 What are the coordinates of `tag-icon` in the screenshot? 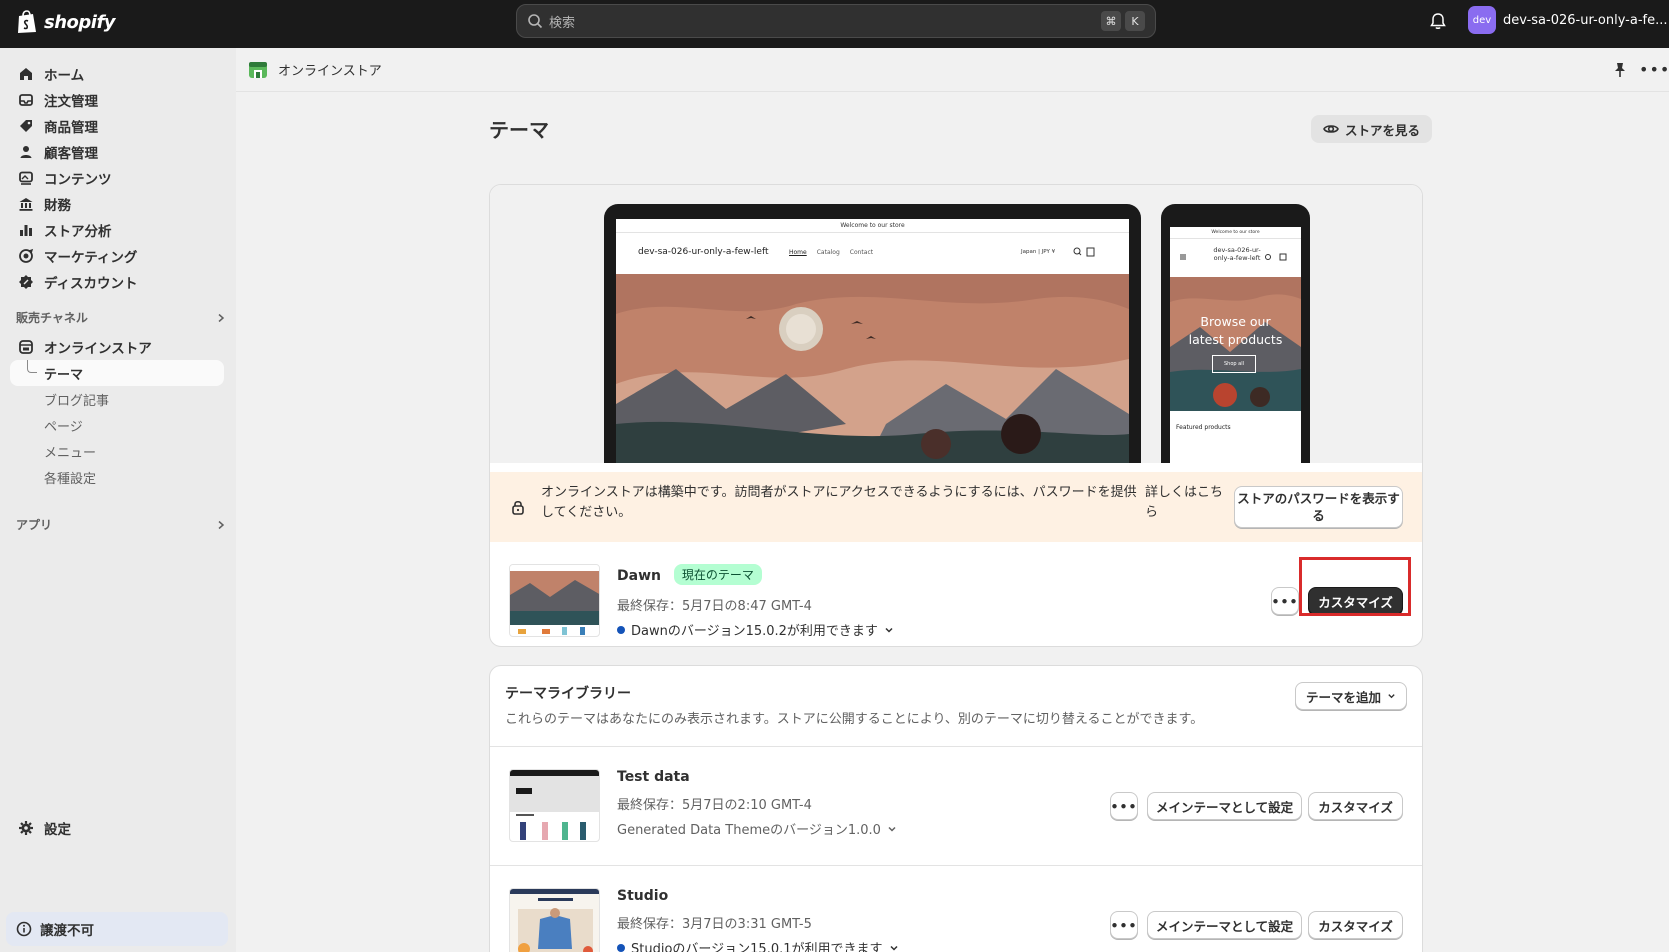 It's located at (26, 126).